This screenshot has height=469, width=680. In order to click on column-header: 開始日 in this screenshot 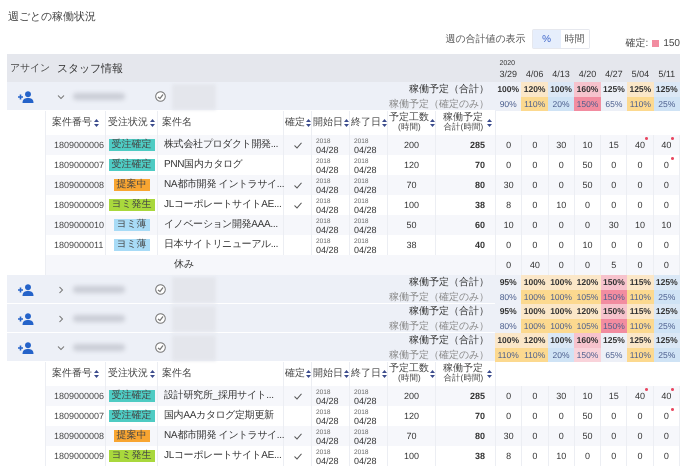, I will do `click(328, 123)`.